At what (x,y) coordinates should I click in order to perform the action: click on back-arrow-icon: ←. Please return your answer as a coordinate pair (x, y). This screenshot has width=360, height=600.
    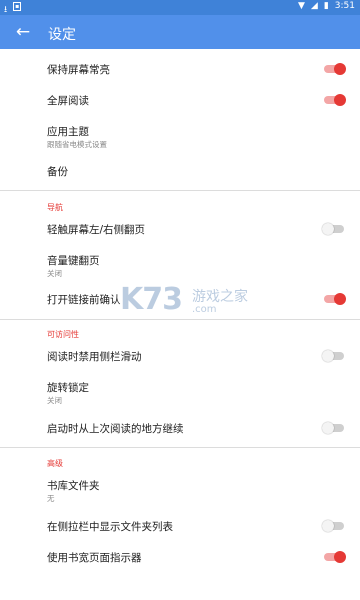
    Looking at the image, I should click on (23, 32).